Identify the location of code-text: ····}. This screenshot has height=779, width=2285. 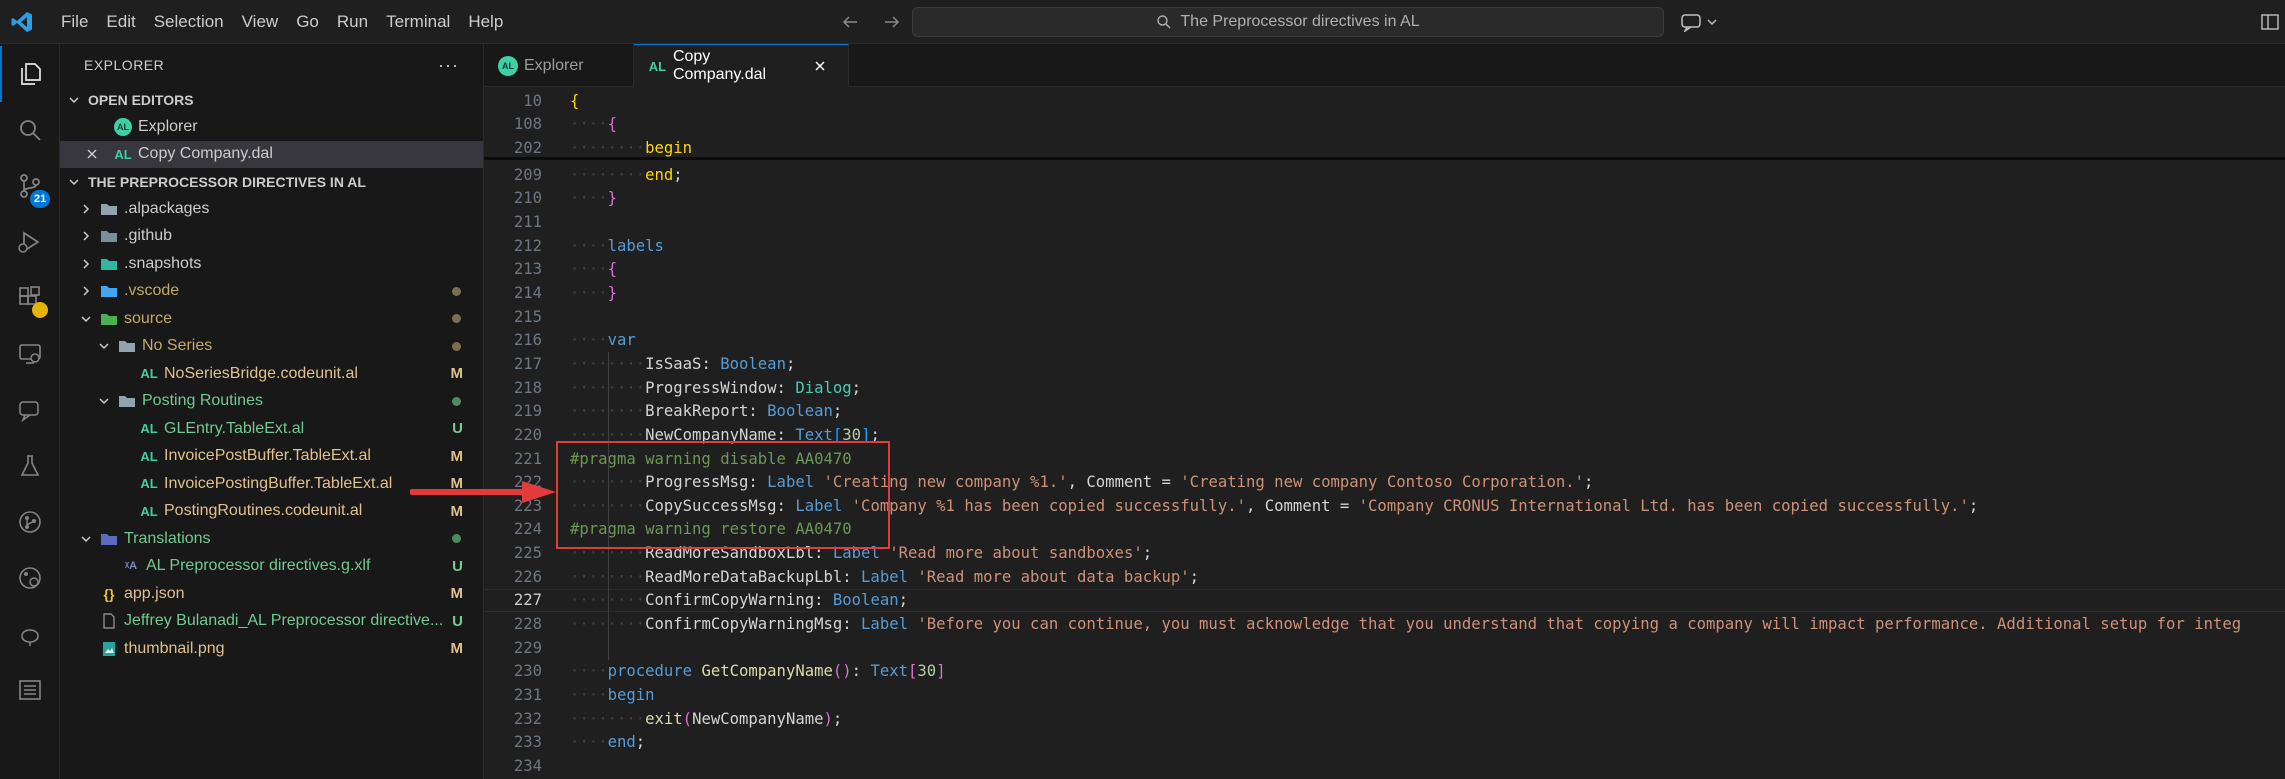
(593, 198).